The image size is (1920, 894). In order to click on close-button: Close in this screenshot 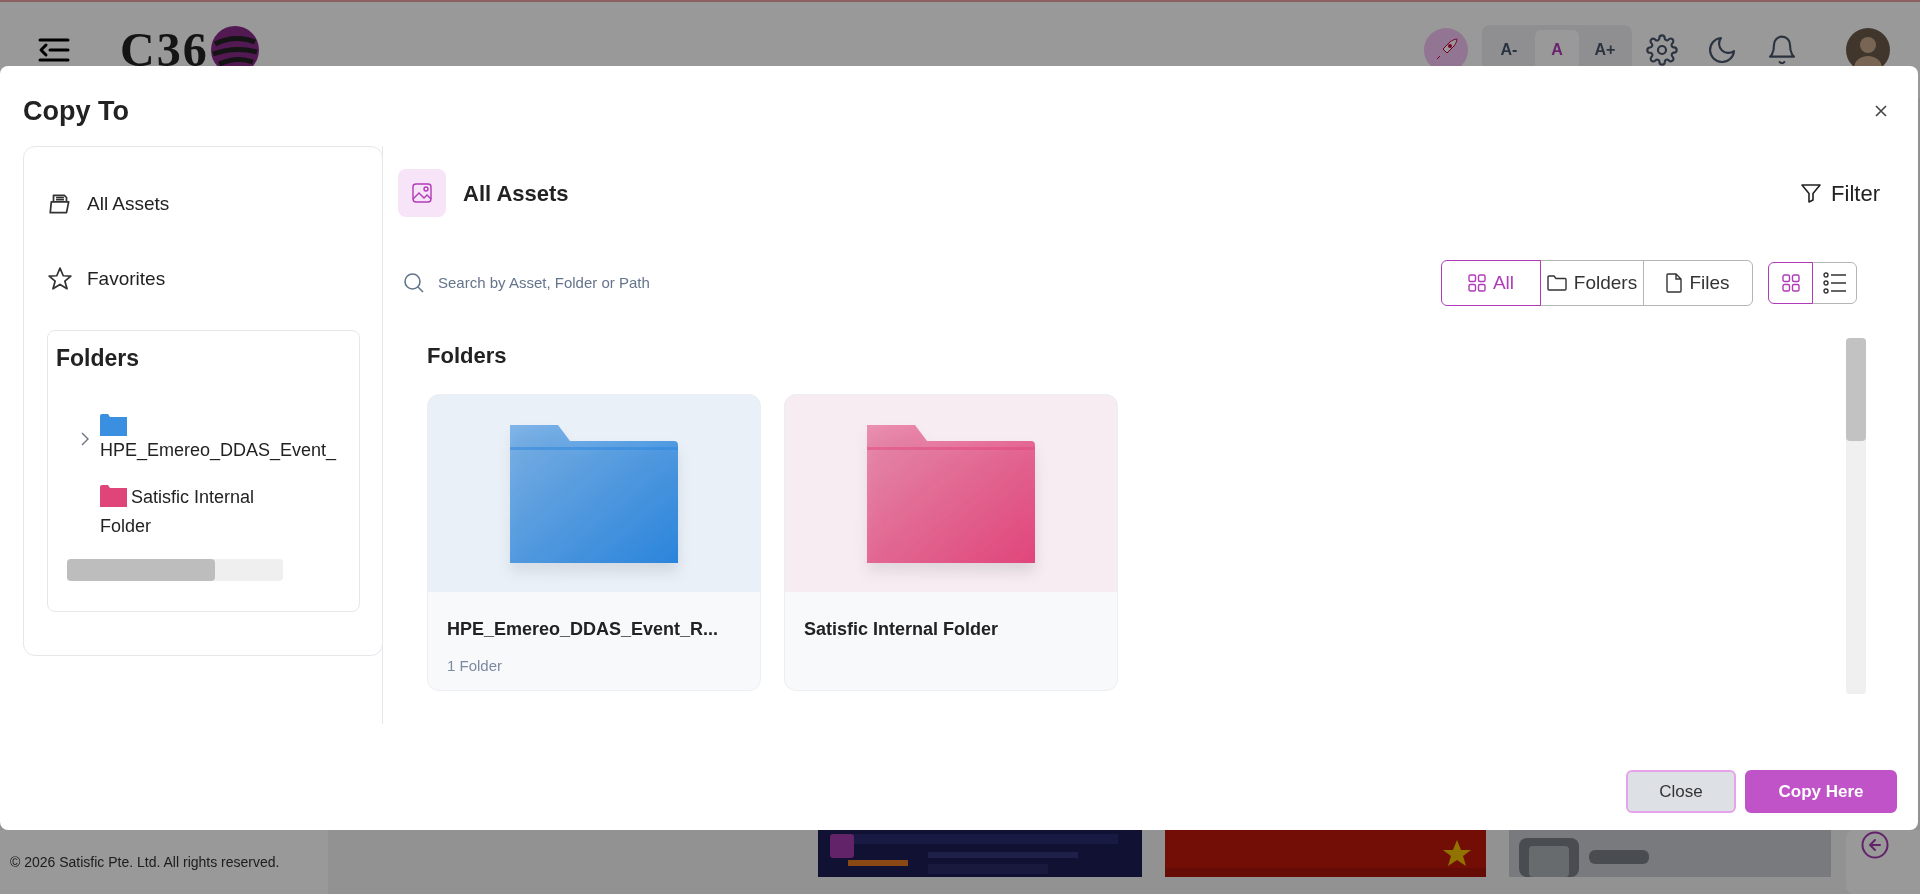, I will do `click(1681, 791)`.